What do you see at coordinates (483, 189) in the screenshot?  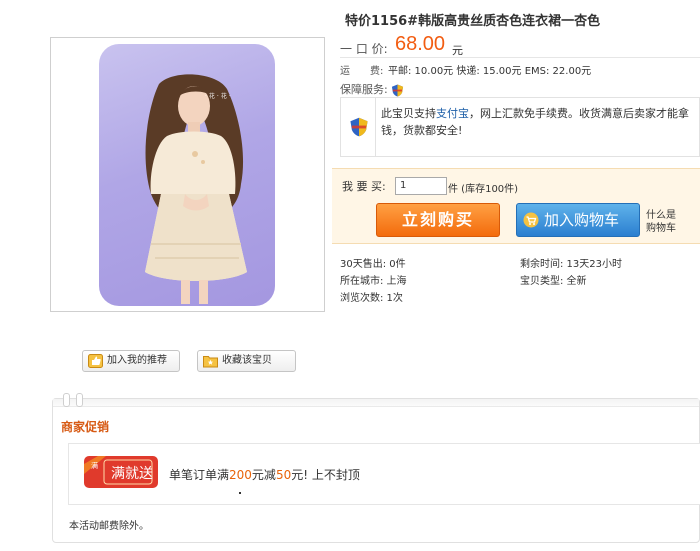 I see `stock-info: 件 (库存100件)` at bounding box center [483, 189].